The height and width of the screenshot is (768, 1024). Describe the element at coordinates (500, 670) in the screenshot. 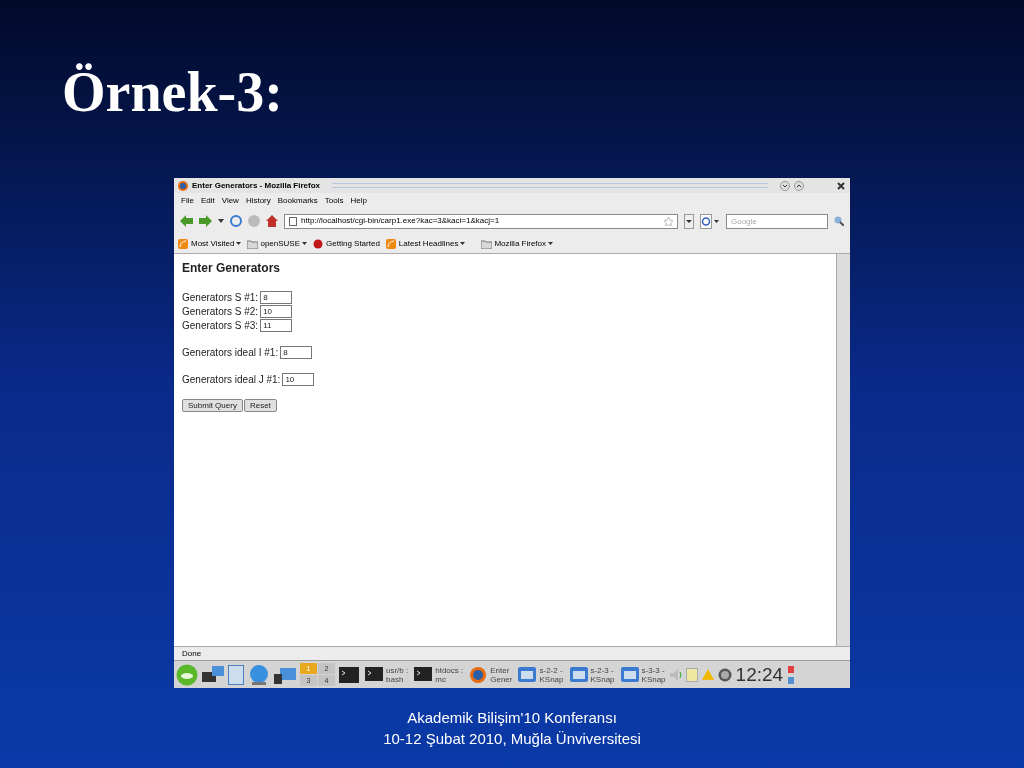

I see `task-label: Enter` at that location.